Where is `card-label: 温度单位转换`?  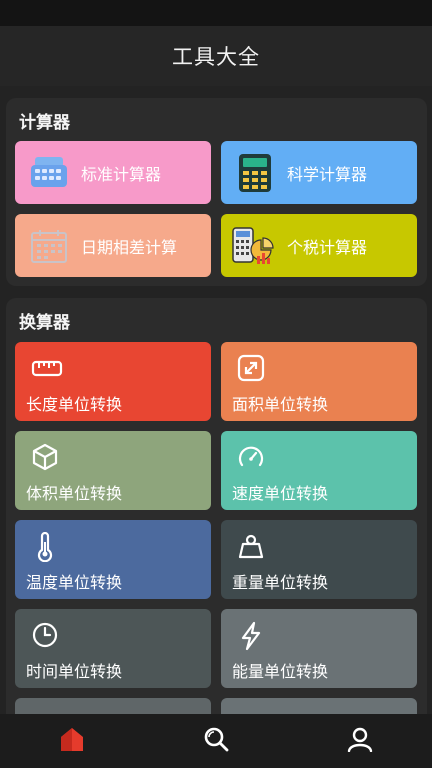 card-label: 温度单位转换 is located at coordinates (74, 582).